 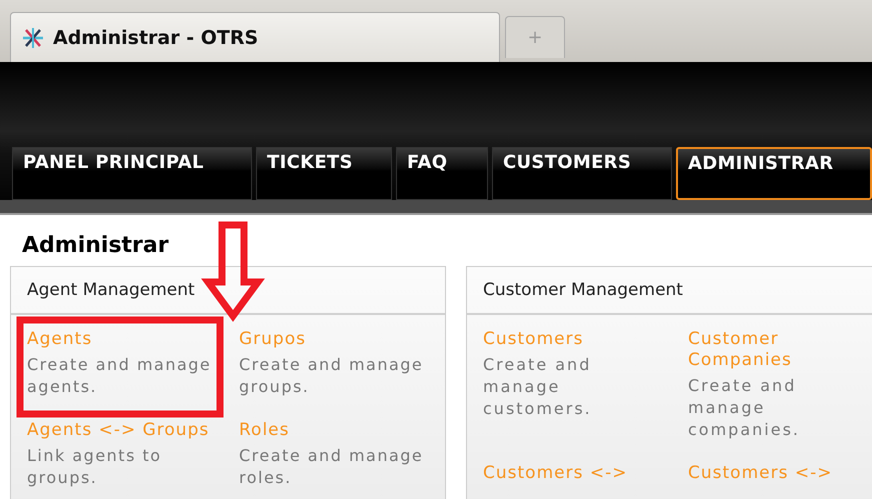 What do you see at coordinates (120, 339) in the screenshot?
I see `admin-link: Agents` at bounding box center [120, 339].